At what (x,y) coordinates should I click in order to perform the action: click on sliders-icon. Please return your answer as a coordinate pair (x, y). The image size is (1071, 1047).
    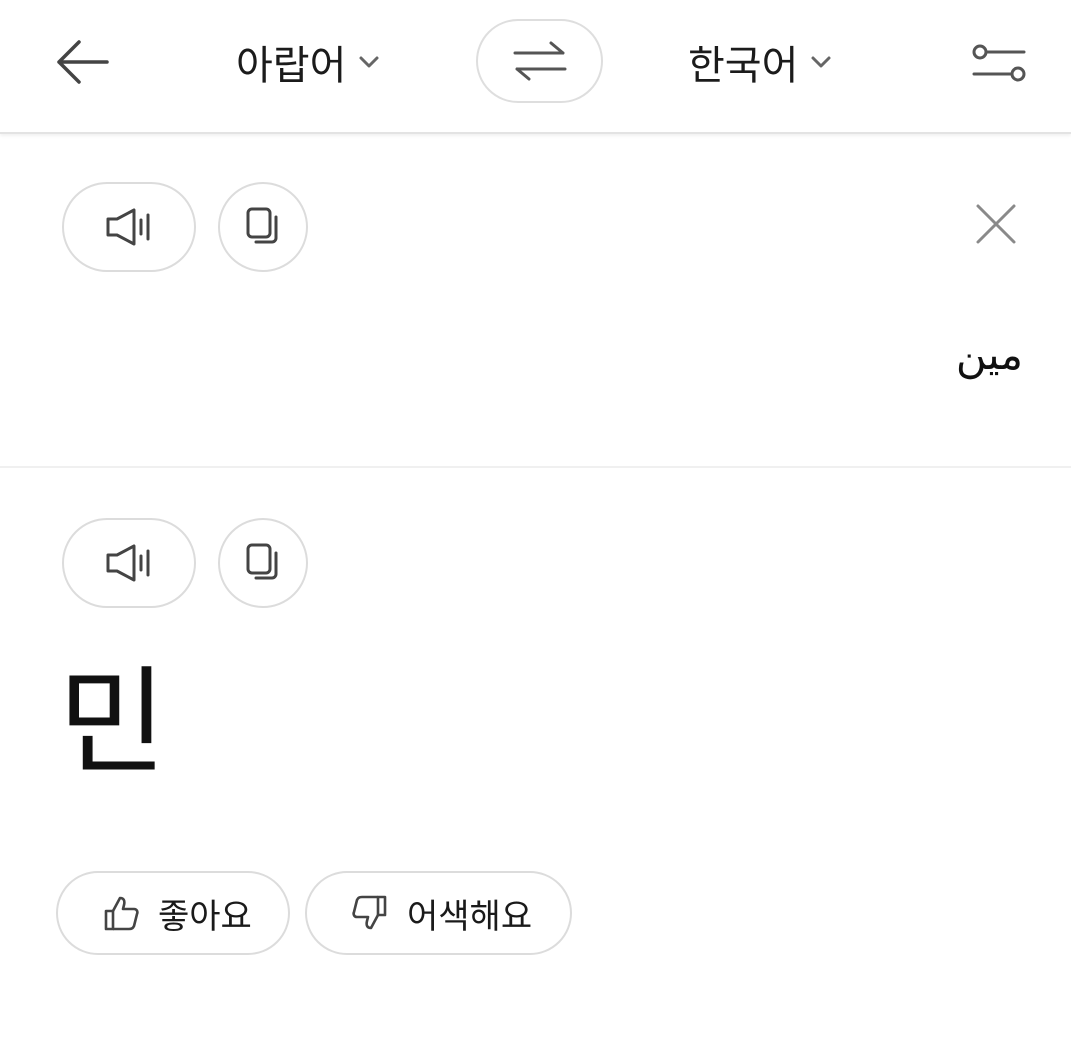
    Looking at the image, I should click on (999, 63).